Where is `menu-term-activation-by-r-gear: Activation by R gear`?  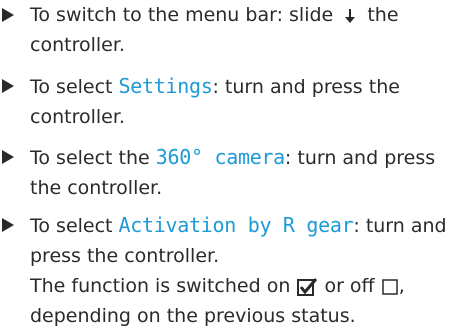 menu-term-activation-by-r-gear: Activation by R gear is located at coordinates (236, 225).